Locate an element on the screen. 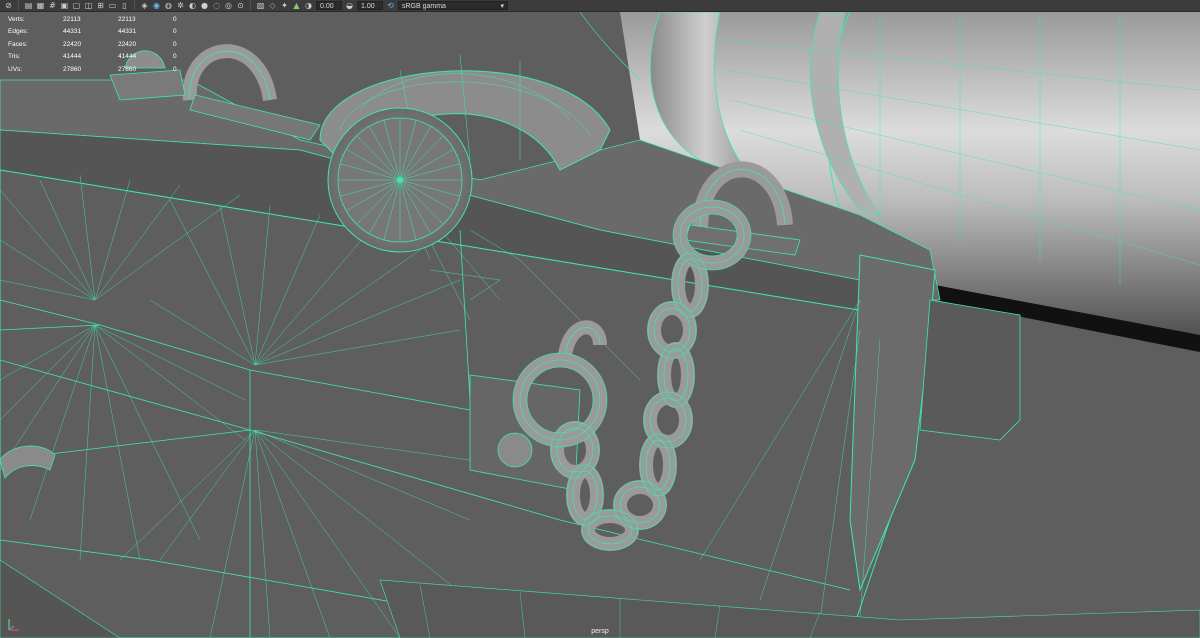 The width and height of the screenshot is (1200, 638). hud-label: Tris: is located at coordinates (14, 57).